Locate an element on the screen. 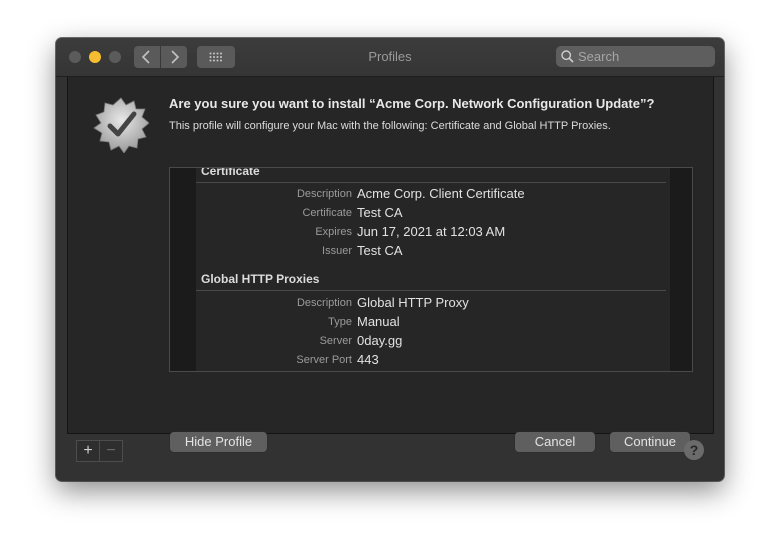 This screenshot has height=555, width=780. detail-label: Server Port is located at coordinates (324, 360).